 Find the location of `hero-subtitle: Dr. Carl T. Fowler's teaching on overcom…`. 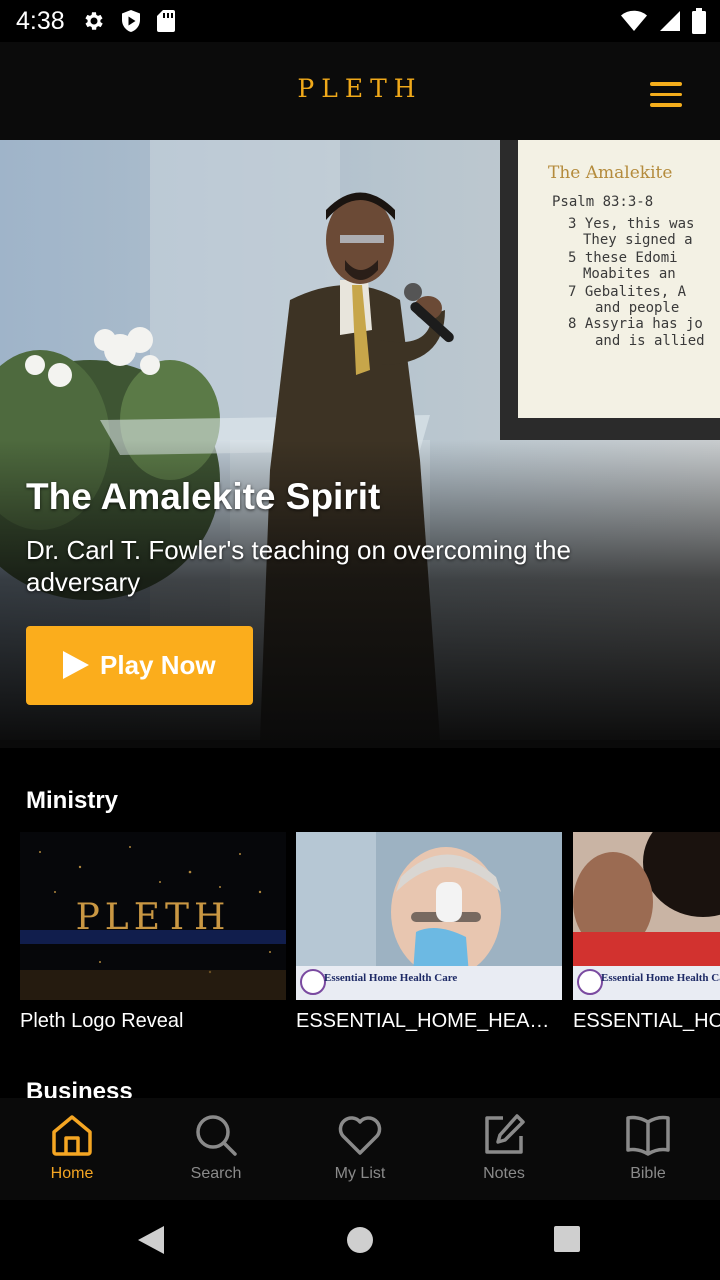

hero-subtitle: Dr. Carl T. Fowler's teaching on overcom… is located at coordinates (298, 566).